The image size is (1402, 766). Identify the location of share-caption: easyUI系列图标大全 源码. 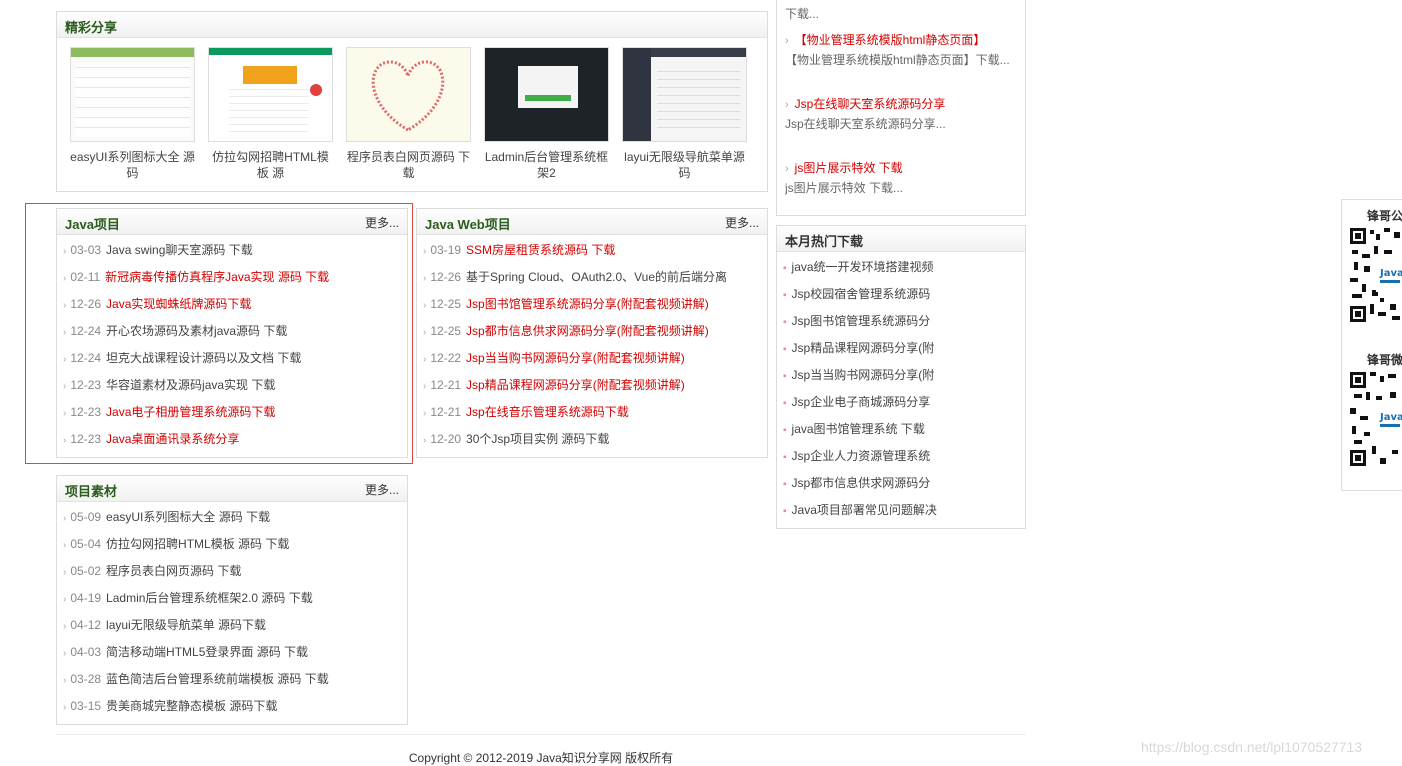
(132, 165).